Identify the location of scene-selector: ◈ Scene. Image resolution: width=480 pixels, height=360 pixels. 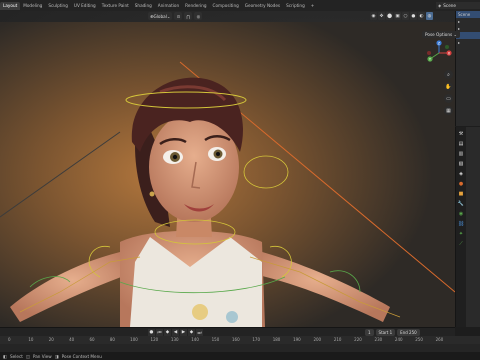
(458, 5).